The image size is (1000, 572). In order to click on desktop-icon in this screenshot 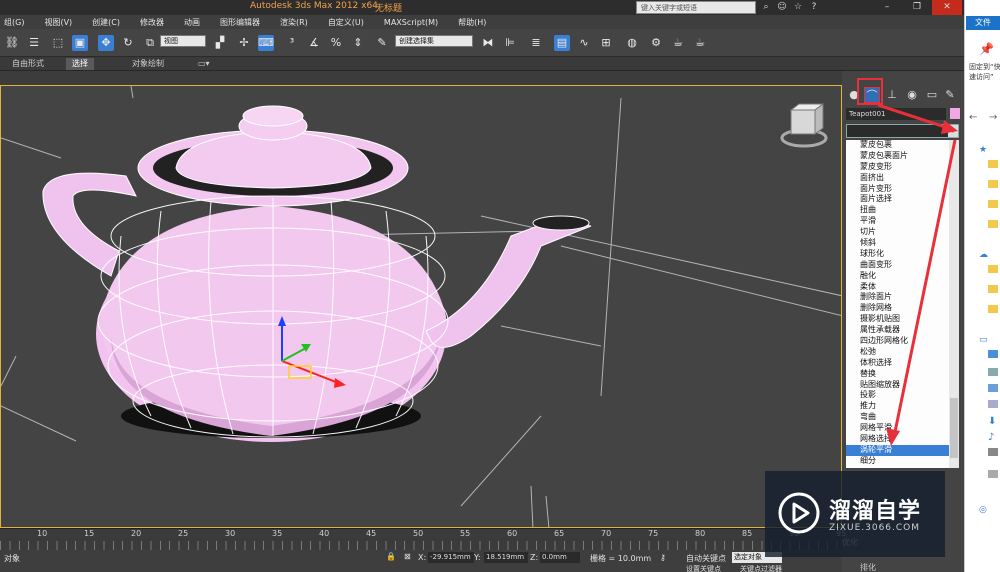, I will do `click(993, 354)`.